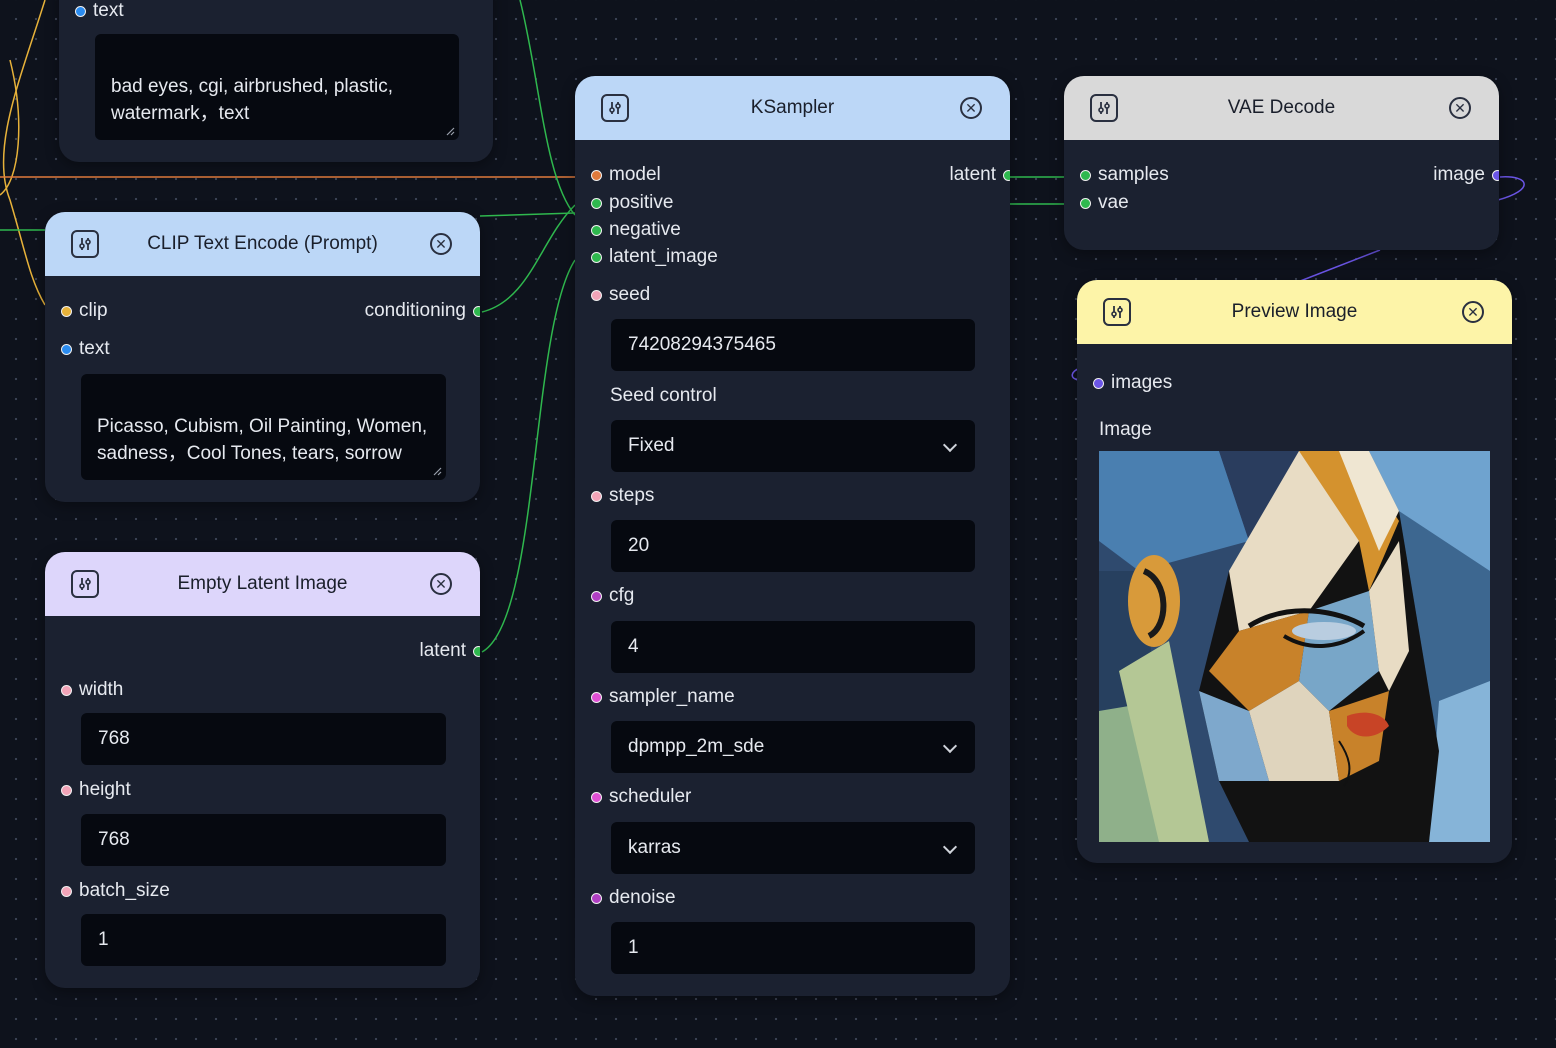 Image resolution: width=1556 pixels, height=1048 pixels. What do you see at coordinates (654, 257) in the screenshot?
I see `latent-image-input-port: latent_image` at bounding box center [654, 257].